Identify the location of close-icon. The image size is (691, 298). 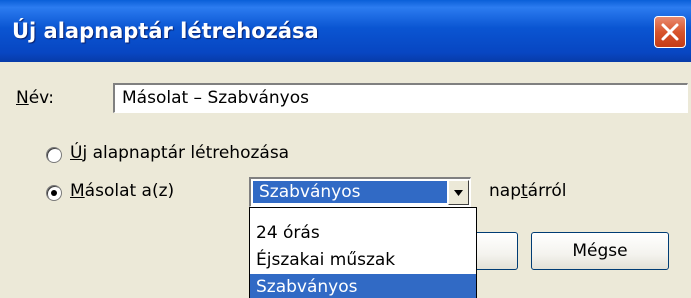
(670, 32).